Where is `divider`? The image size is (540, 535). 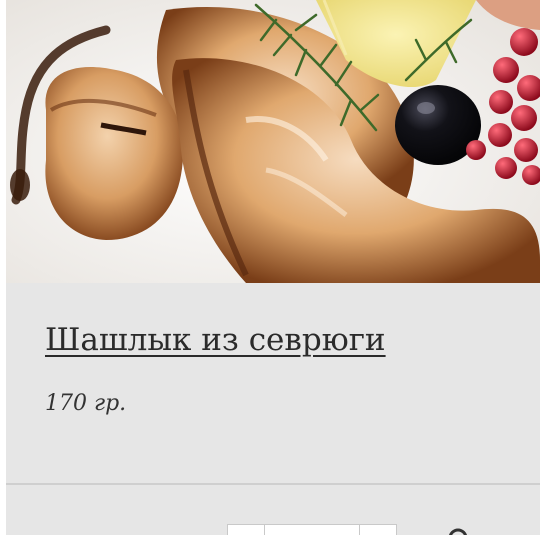
divider is located at coordinates (273, 484).